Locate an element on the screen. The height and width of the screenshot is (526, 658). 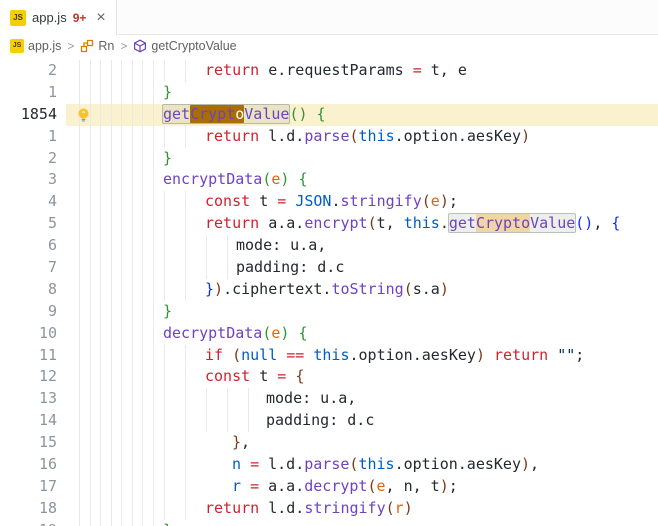
code-token: ) is located at coordinates (526, 135).